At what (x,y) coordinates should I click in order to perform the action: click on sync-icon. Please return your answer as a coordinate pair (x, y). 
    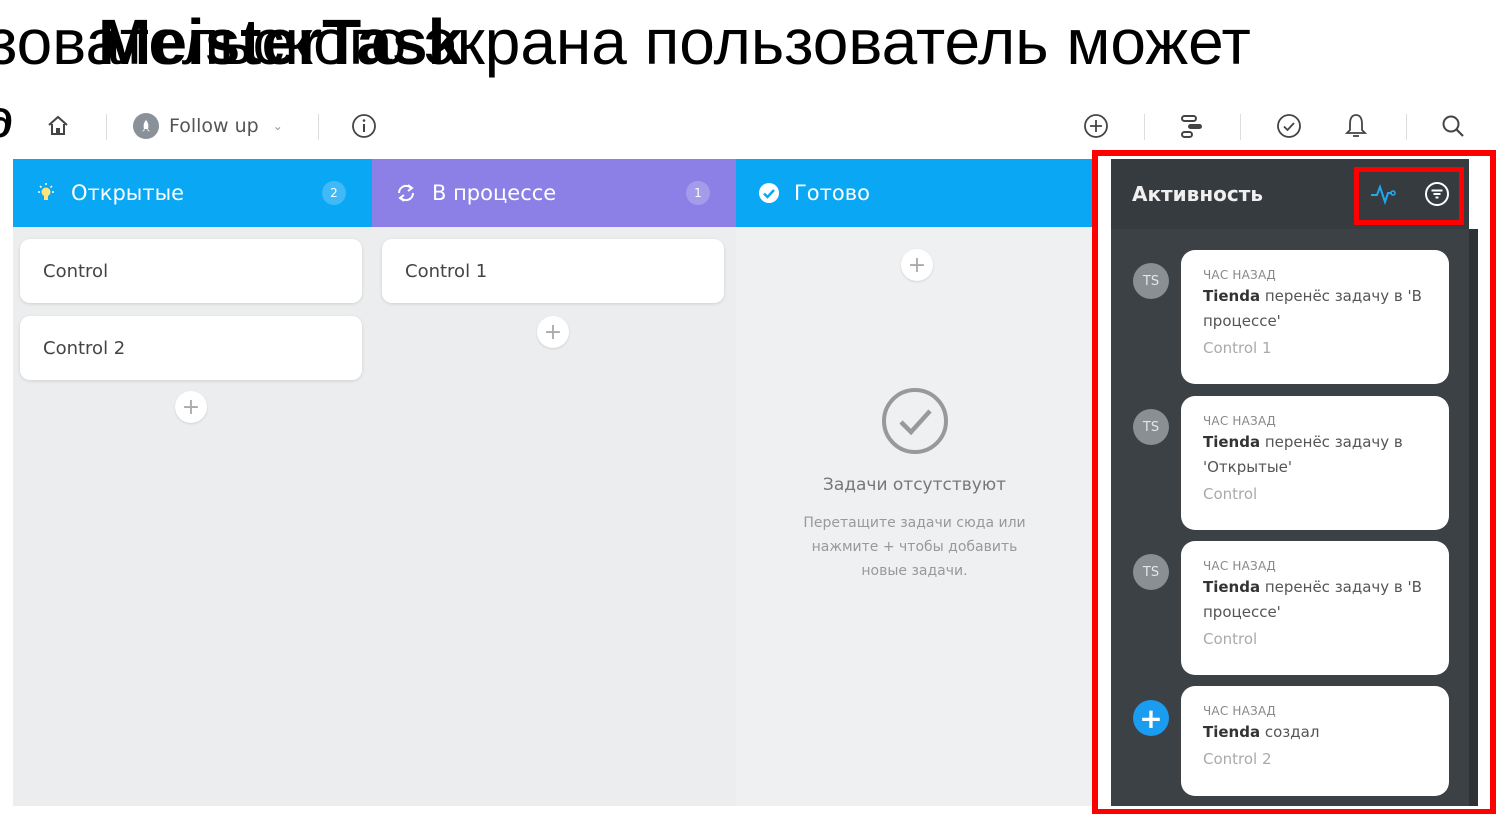
    Looking at the image, I should click on (406, 193).